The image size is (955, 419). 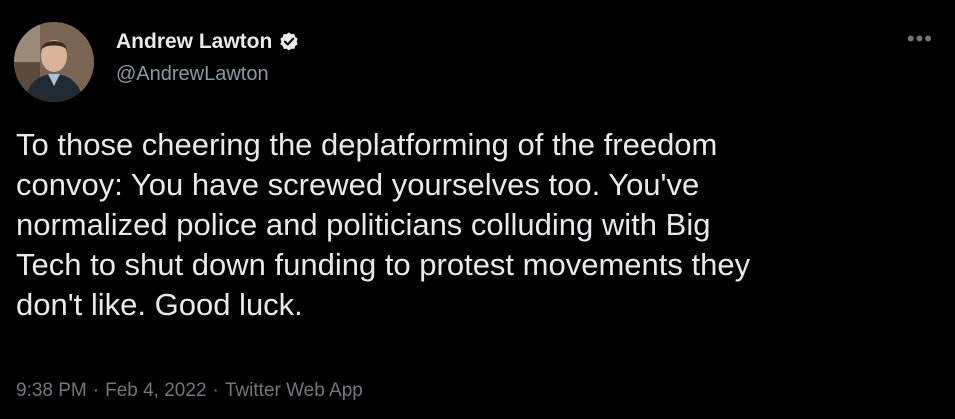 I want to click on author-display-name: Andrew Lawton, so click(x=194, y=42).